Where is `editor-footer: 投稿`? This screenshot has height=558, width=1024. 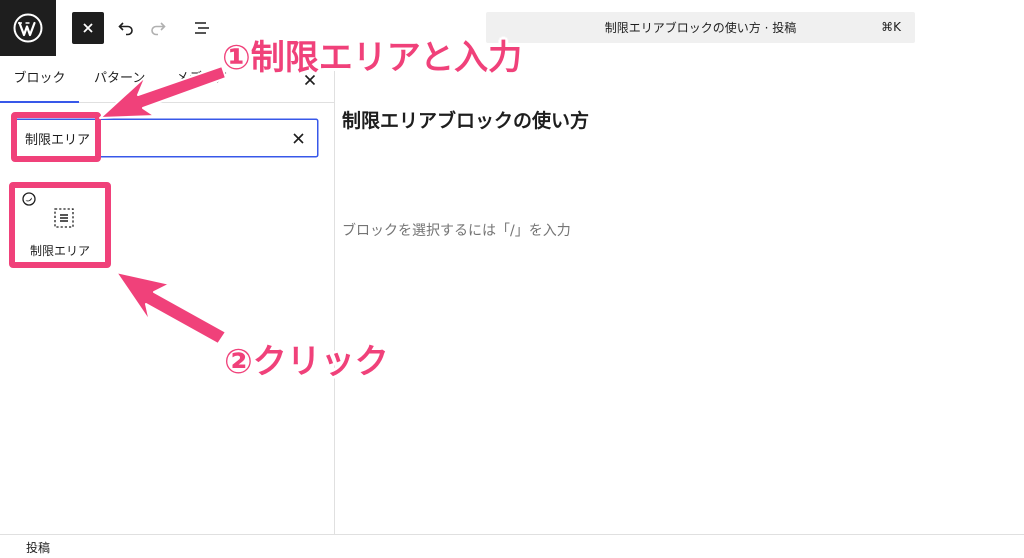 editor-footer: 投稿 is located at coordinates (512, 546).